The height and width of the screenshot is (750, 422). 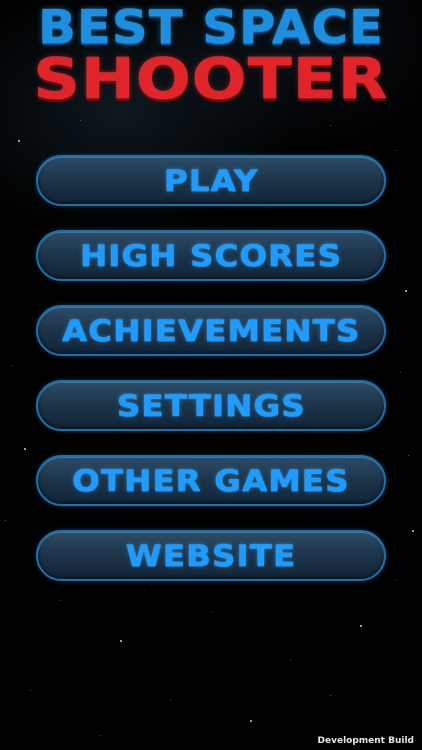 I want to click on website-button-label: WEBSITE, so click(x=211, y=555).